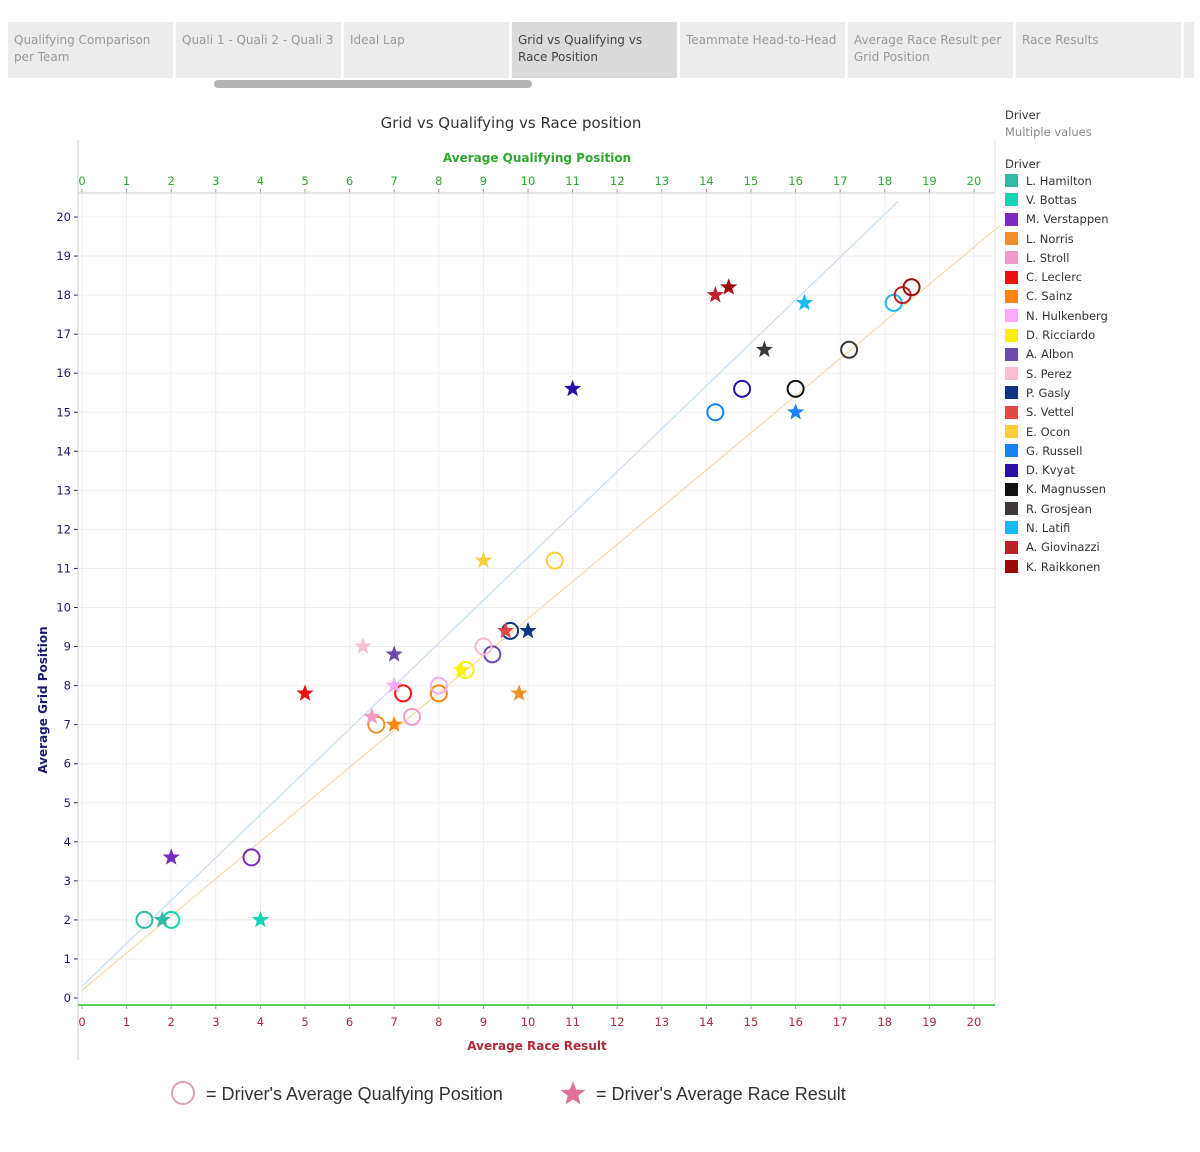 The height and width of the screenshot is (1152, 1200). What do you see at coordinates (751, 1022) in the screenshot?
I see `x-bottom-tick-label: 15` at bounding box center [751, 1022].